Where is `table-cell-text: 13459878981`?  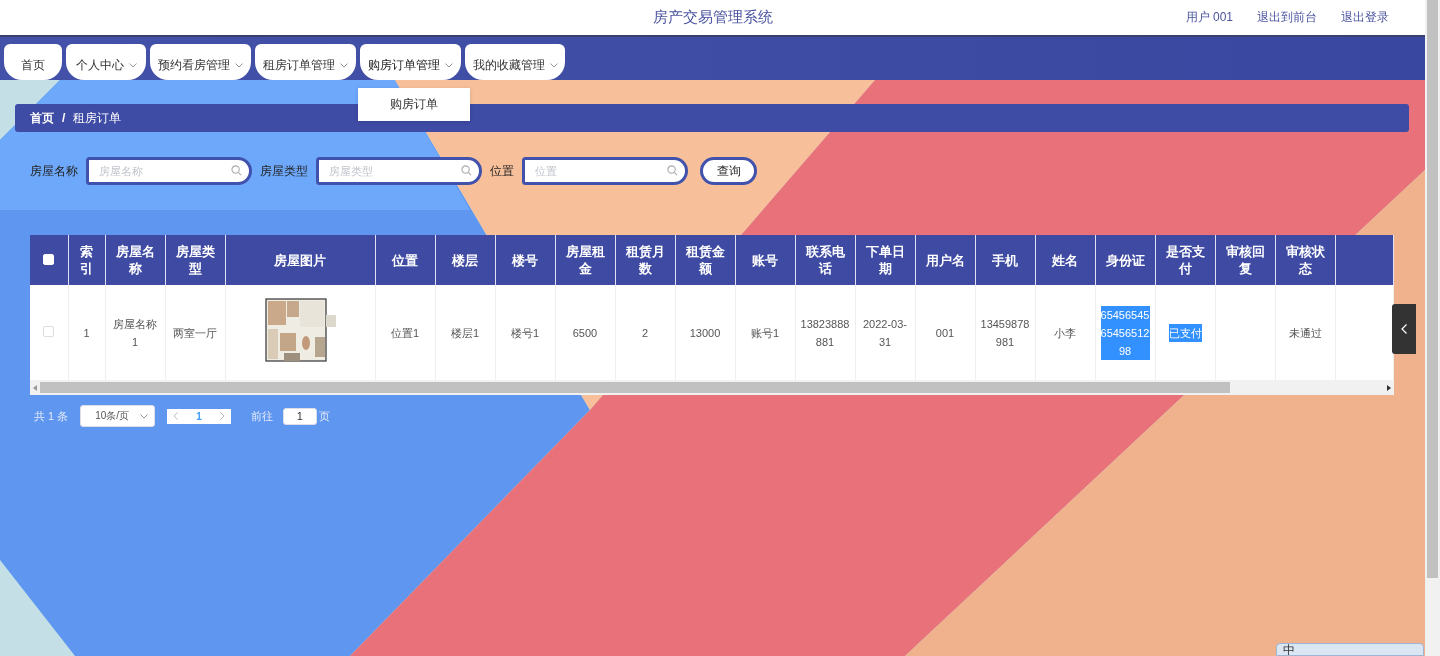
table-cell-text: 13459878981 is located at coordinates (1005, 333).